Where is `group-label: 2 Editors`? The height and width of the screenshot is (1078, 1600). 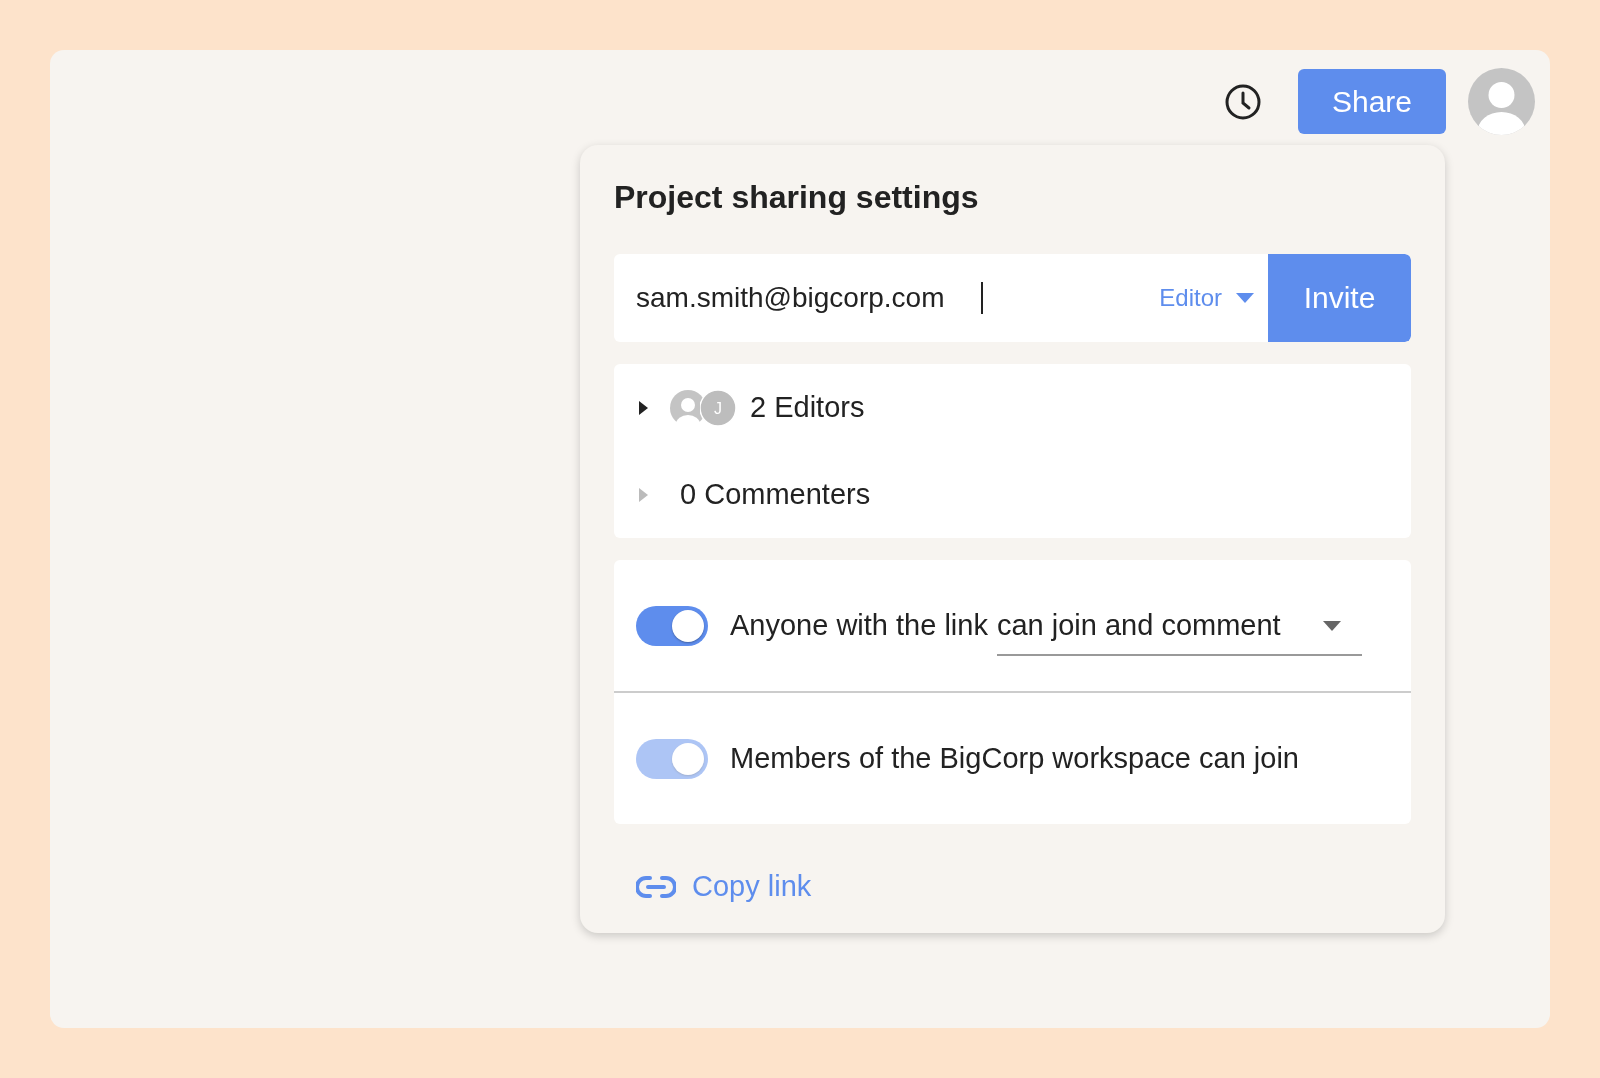
group-label: 2 Editors is located at coordinates (807, 407).